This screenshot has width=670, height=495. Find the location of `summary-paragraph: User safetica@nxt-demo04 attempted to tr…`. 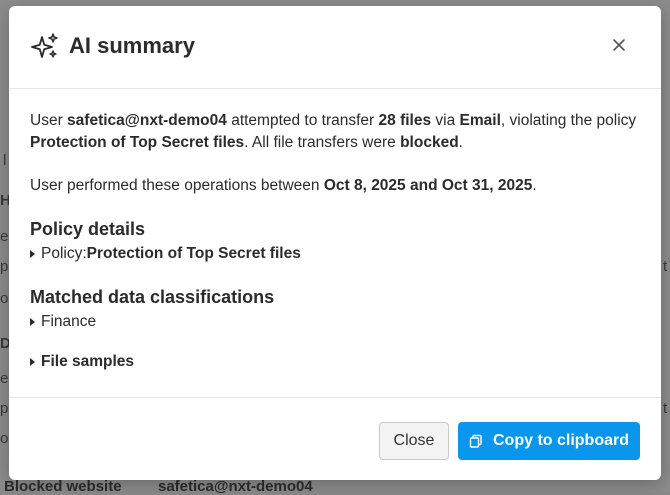

summary-paragraph: User safetica@nxt-demo04 attempted to tr… is located at coordinates (336, 132).